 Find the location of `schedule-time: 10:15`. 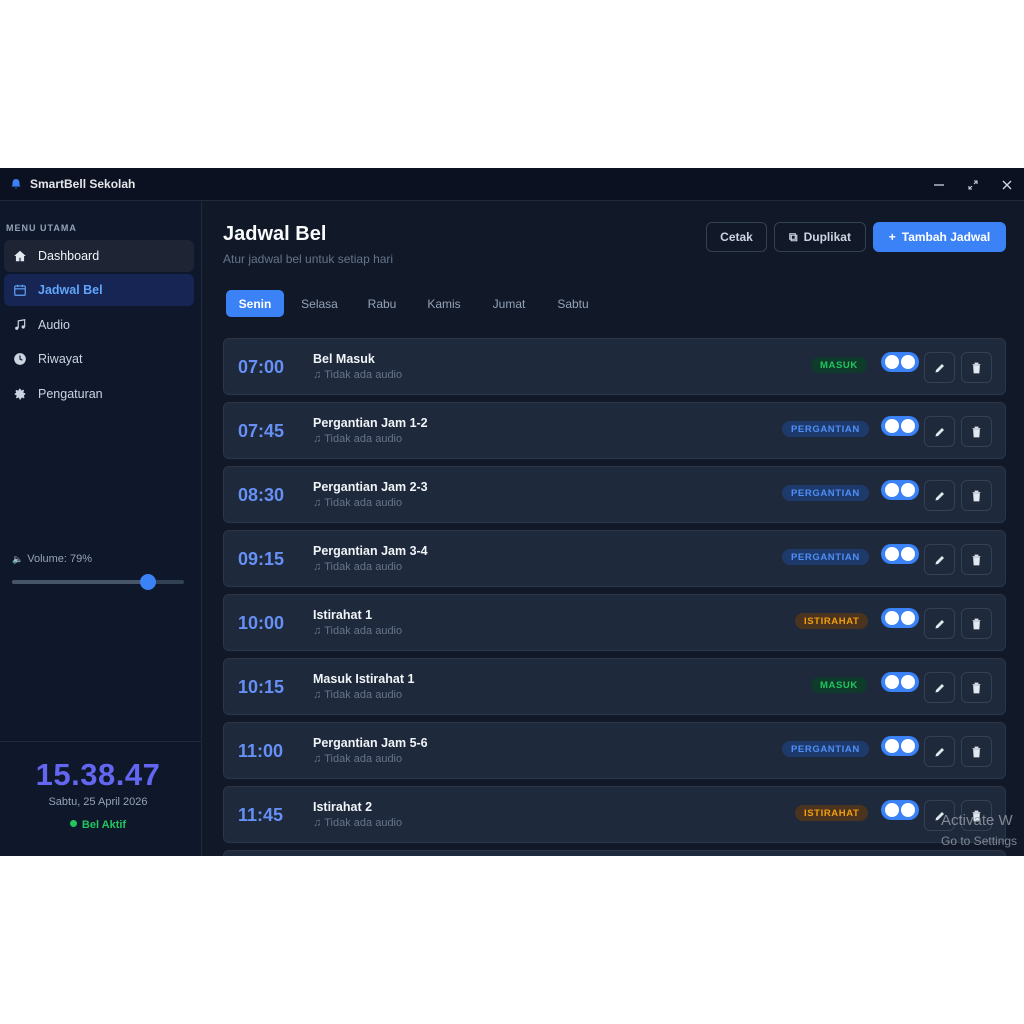

schedule-time: 10:15 is located at coordinates (261, 687).